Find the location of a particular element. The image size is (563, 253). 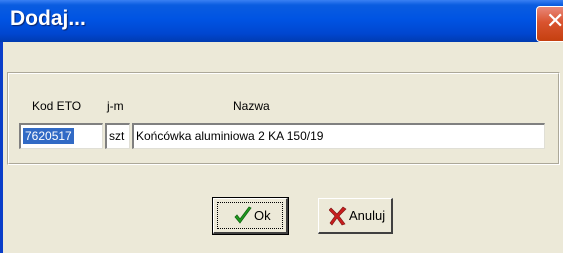

x-icon is located at coordinates (337, 217).